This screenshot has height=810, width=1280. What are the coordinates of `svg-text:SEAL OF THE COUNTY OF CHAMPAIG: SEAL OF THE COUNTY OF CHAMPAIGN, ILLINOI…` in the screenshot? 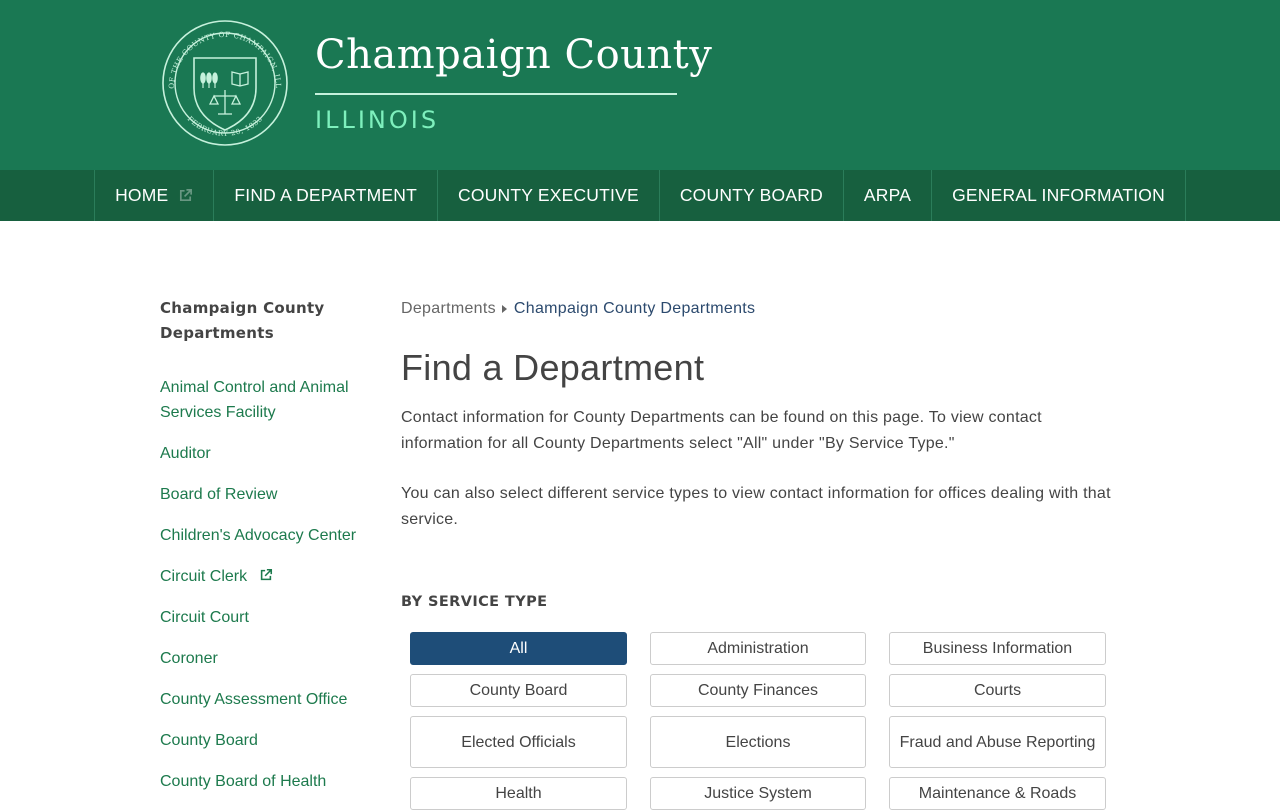 It's located at (220, 52).